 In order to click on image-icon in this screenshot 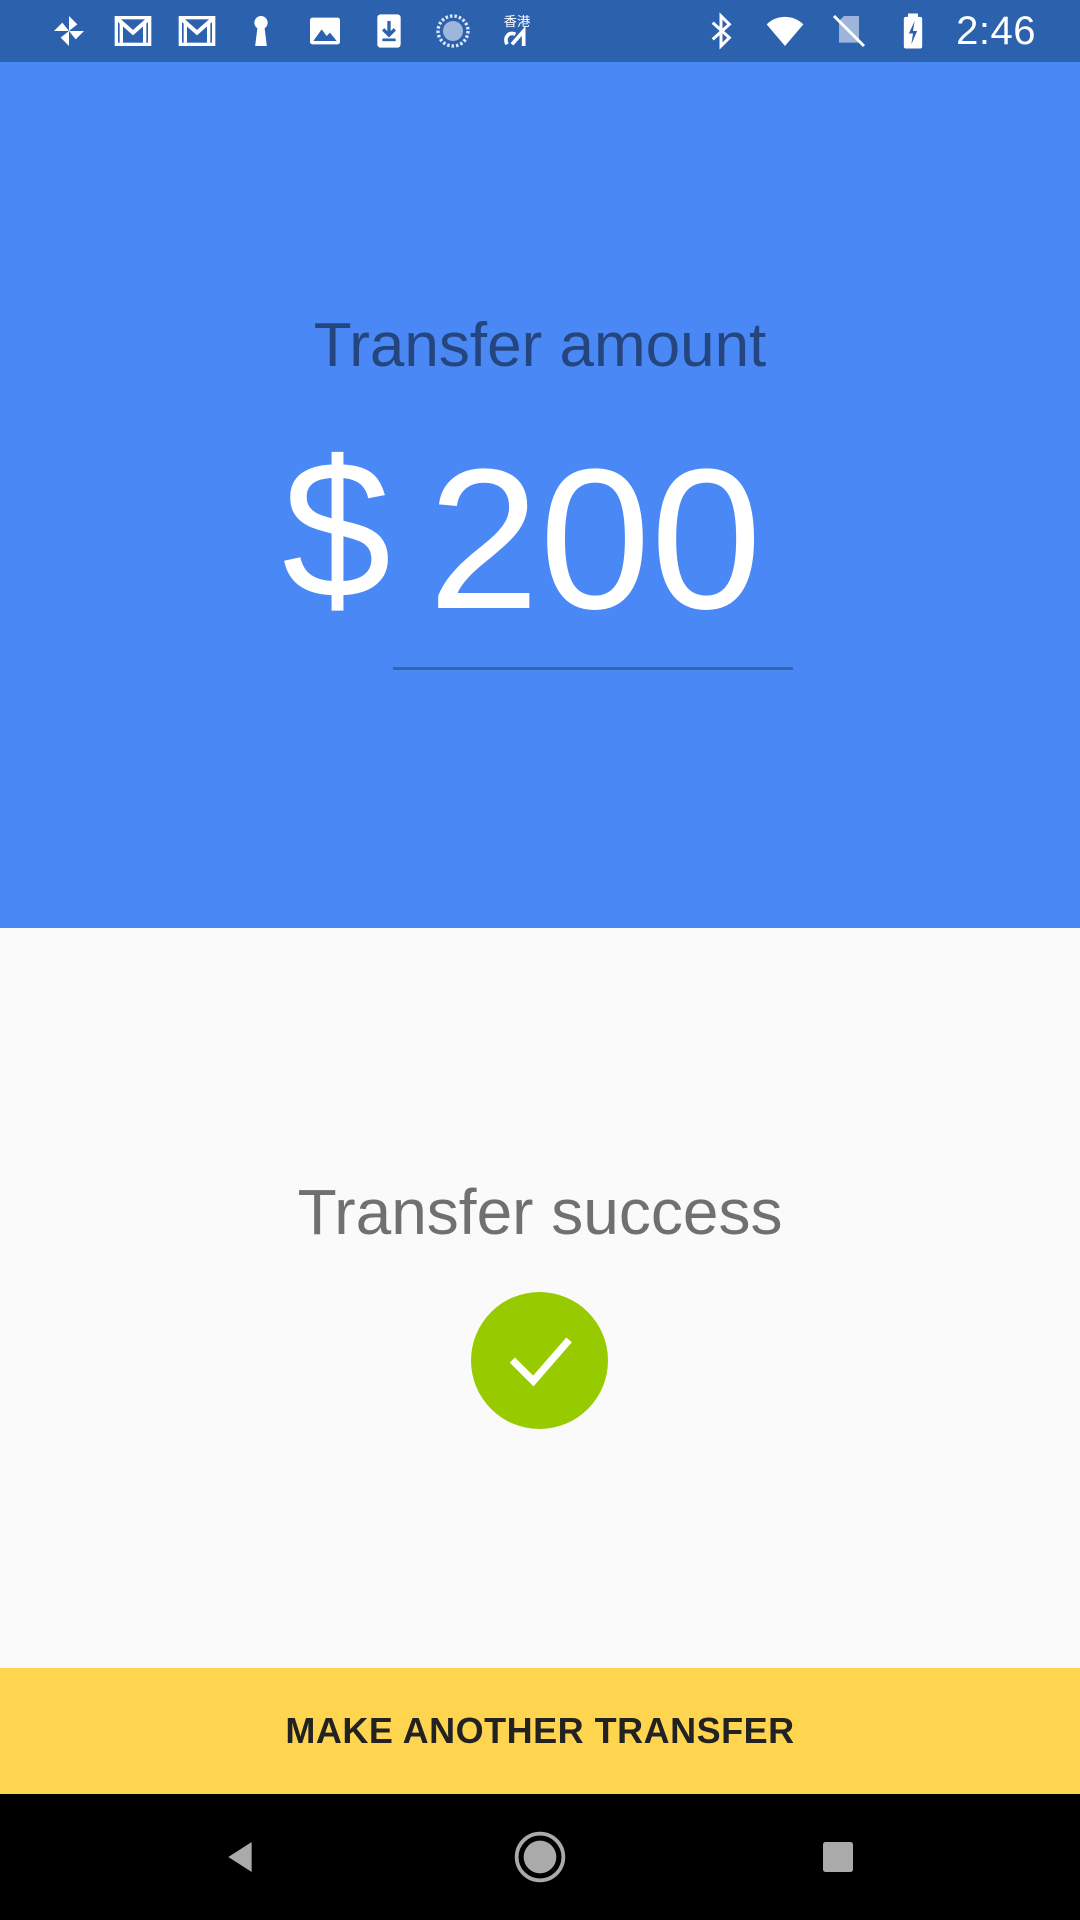, I will do `click(325, 31)`.